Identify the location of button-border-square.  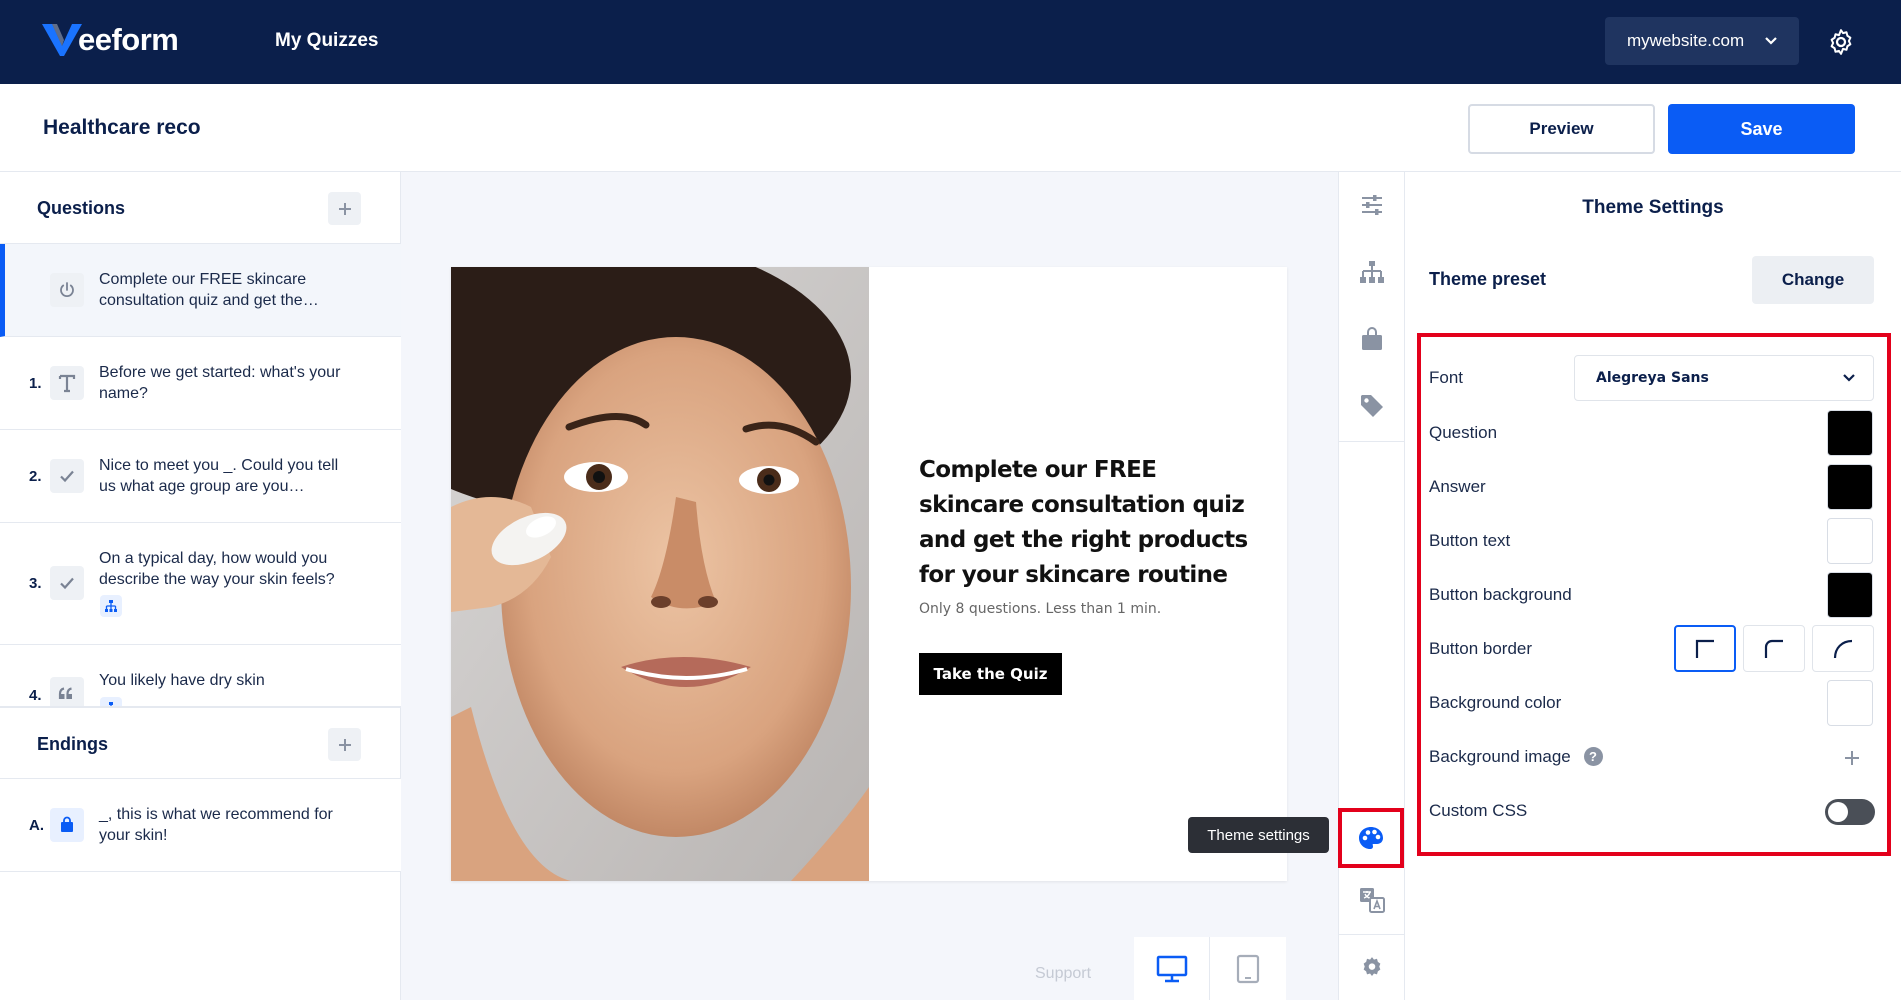
(1705, 648).